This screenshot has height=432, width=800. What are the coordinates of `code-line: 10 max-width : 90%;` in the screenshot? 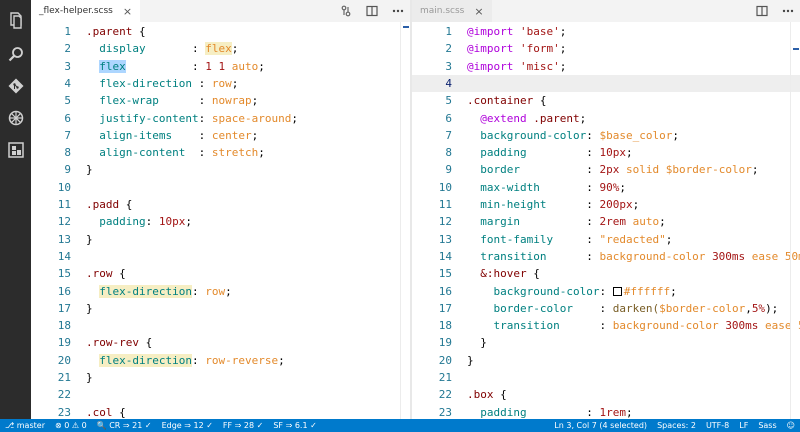 It's located at (606, 187).